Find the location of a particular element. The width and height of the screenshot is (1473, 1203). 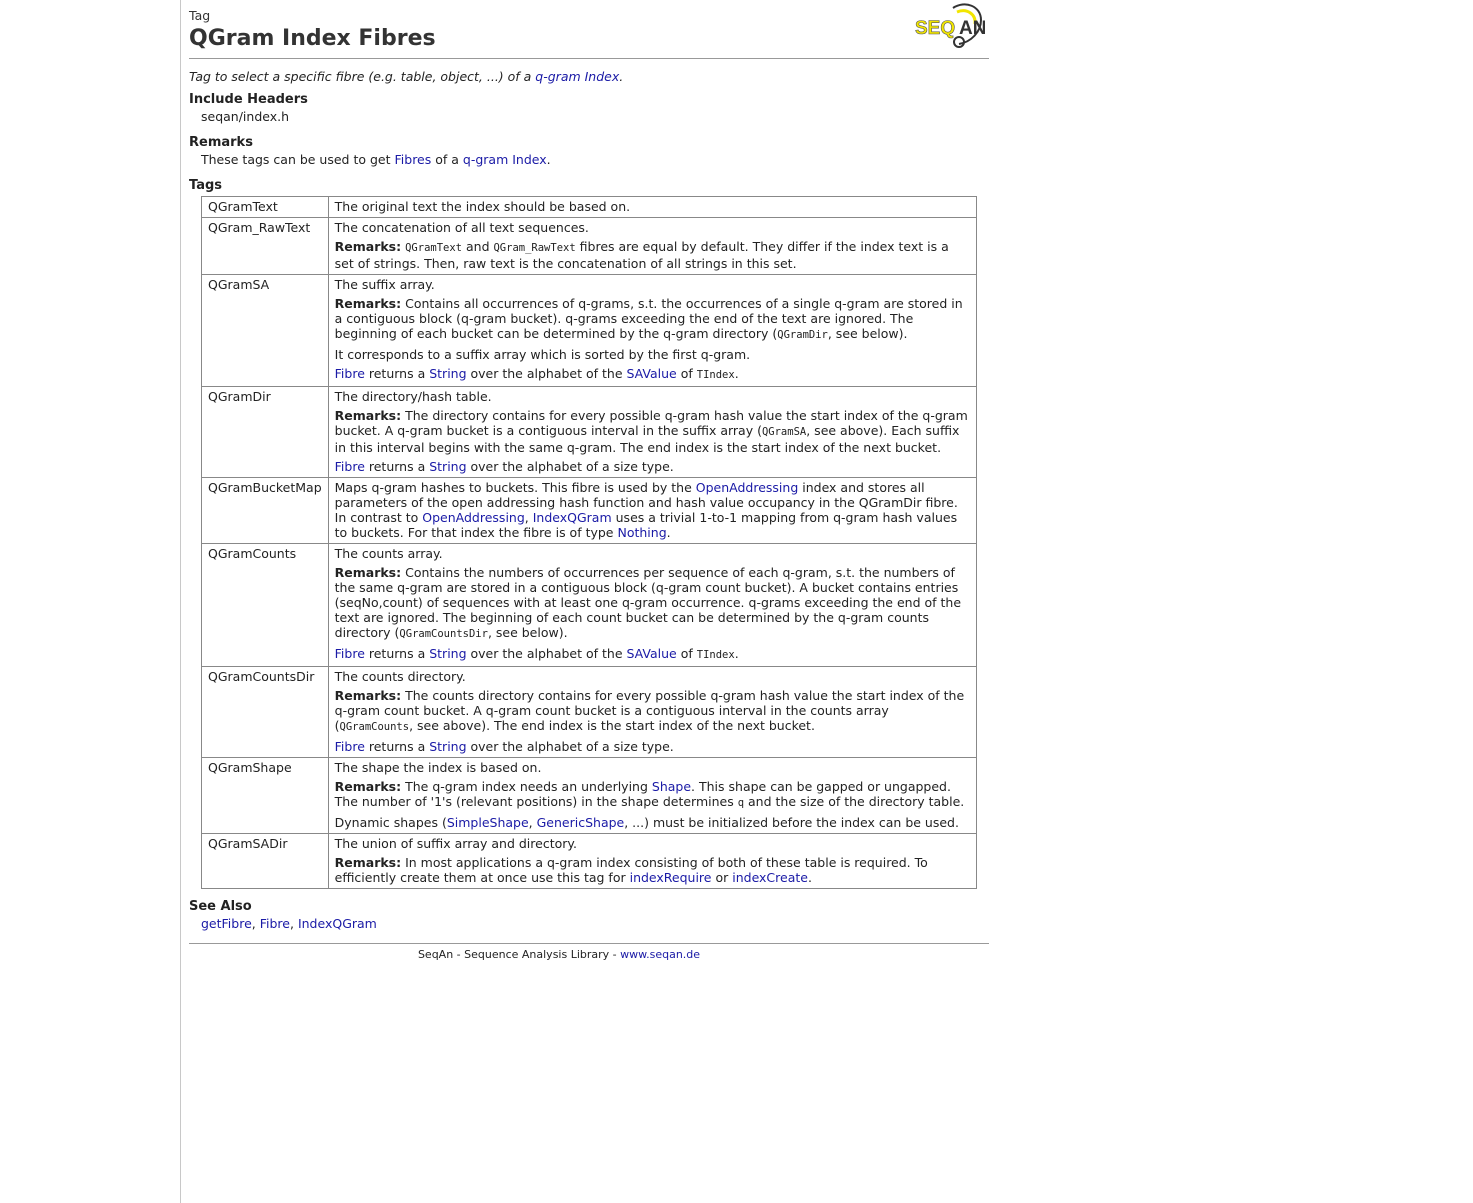

shape-link: Shape is located at coordinates (671, 786).